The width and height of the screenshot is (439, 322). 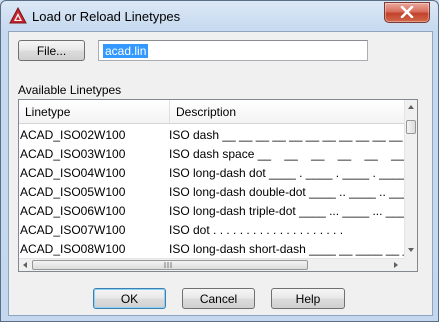 I want to click on list-header: Linetype Description, so click(x=211, y=112).